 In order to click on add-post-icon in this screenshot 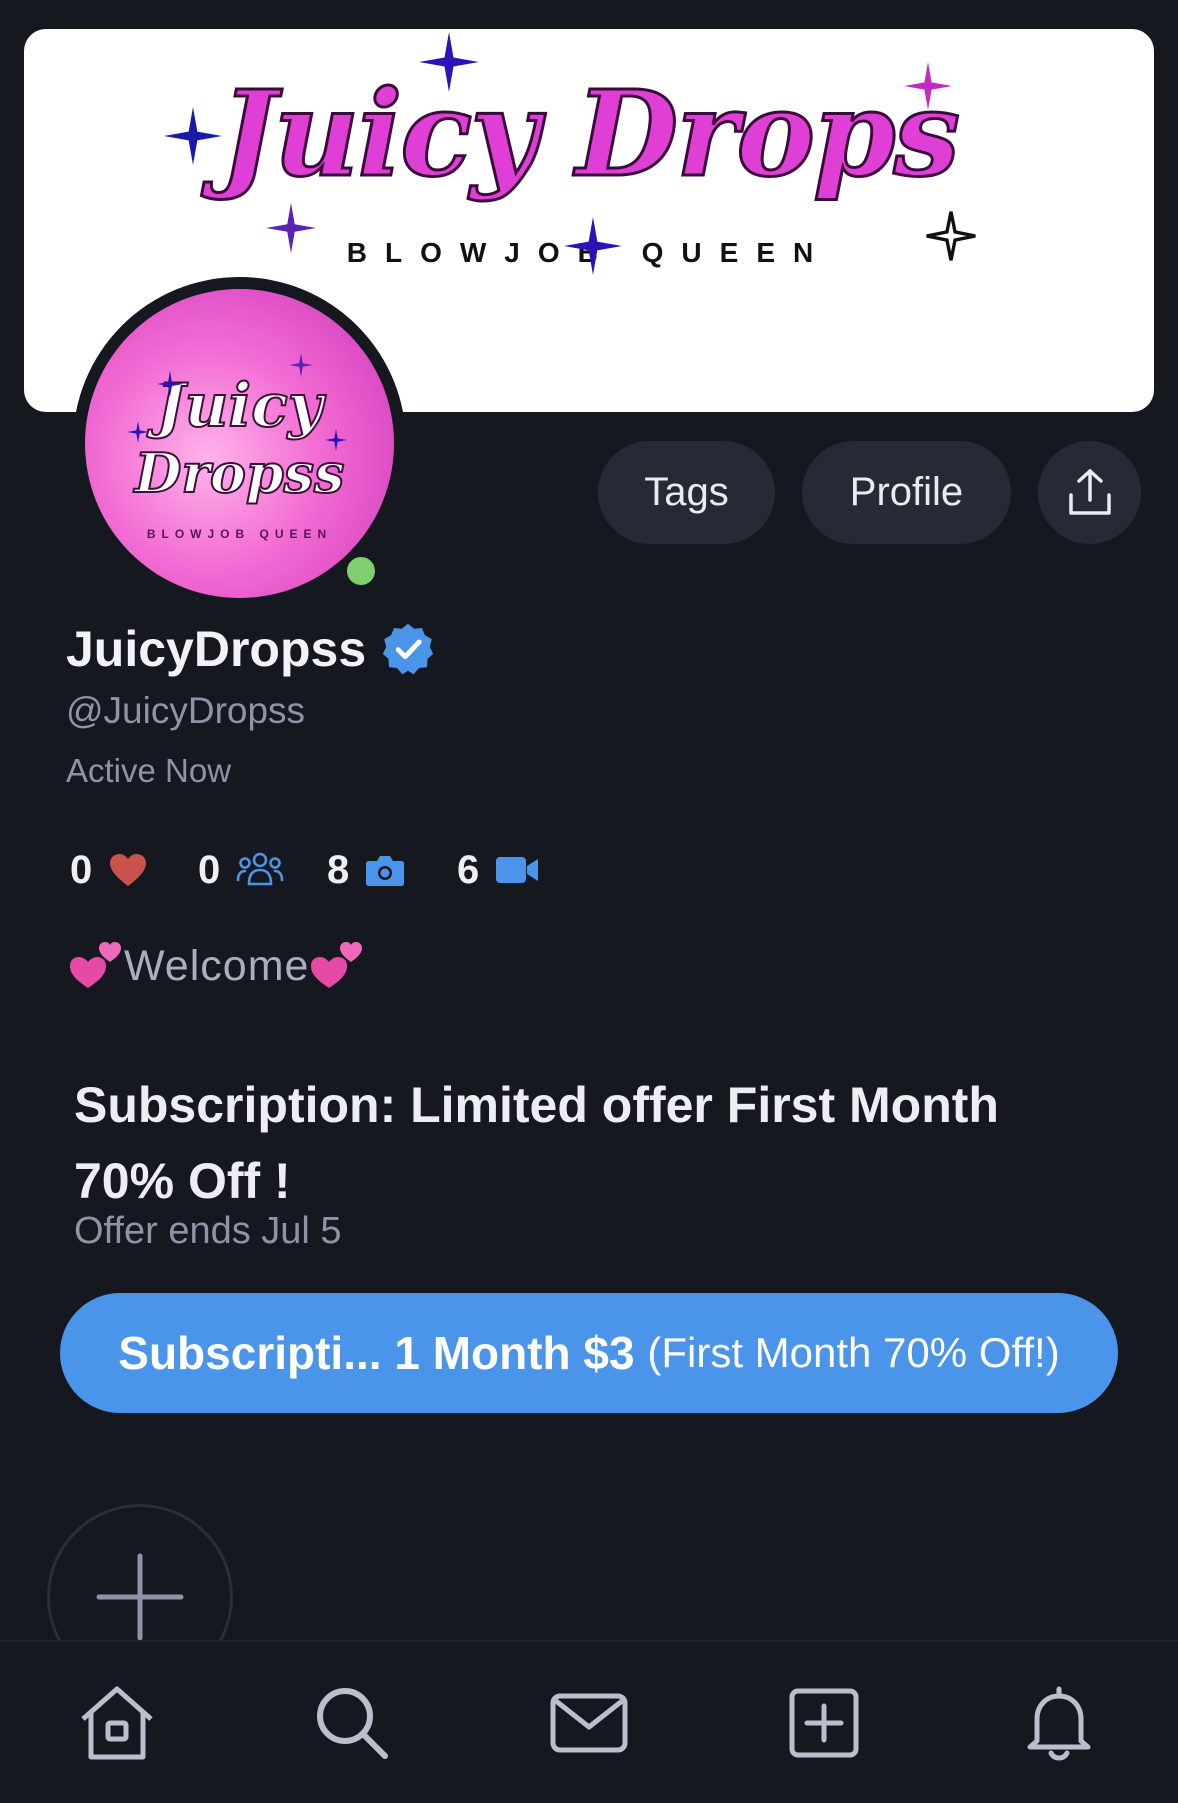, I will do `click(824, 1723)`.